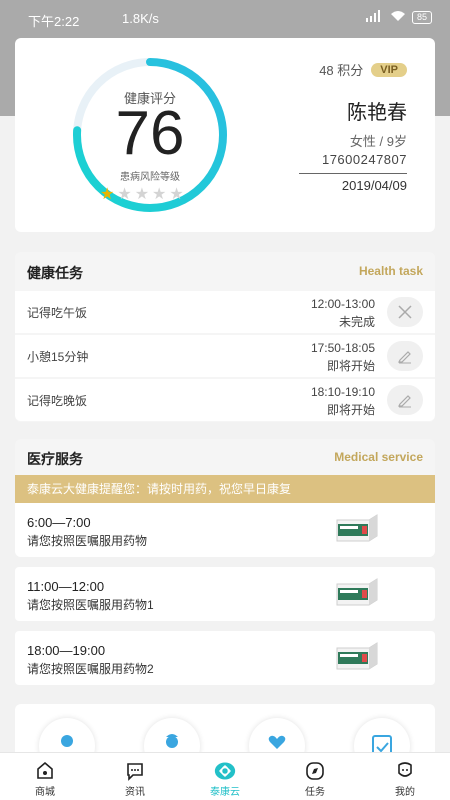  What do you see at coordinates (225, 489) in the screenshot?
I see `medication-reminder: 泰康云大健康提醒您：请按时用药，祝您早日康复` at bounding box center [225, 489].